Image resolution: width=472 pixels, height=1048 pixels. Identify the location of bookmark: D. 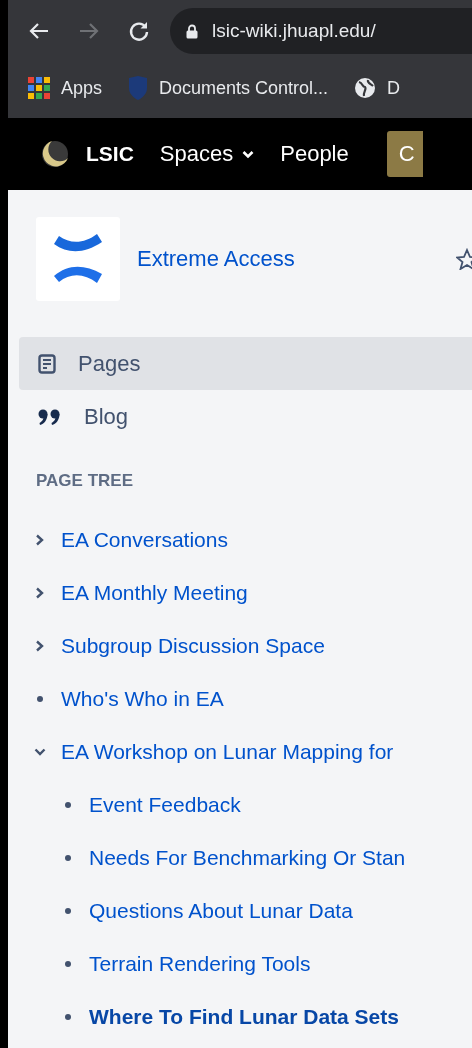
(377, 88).